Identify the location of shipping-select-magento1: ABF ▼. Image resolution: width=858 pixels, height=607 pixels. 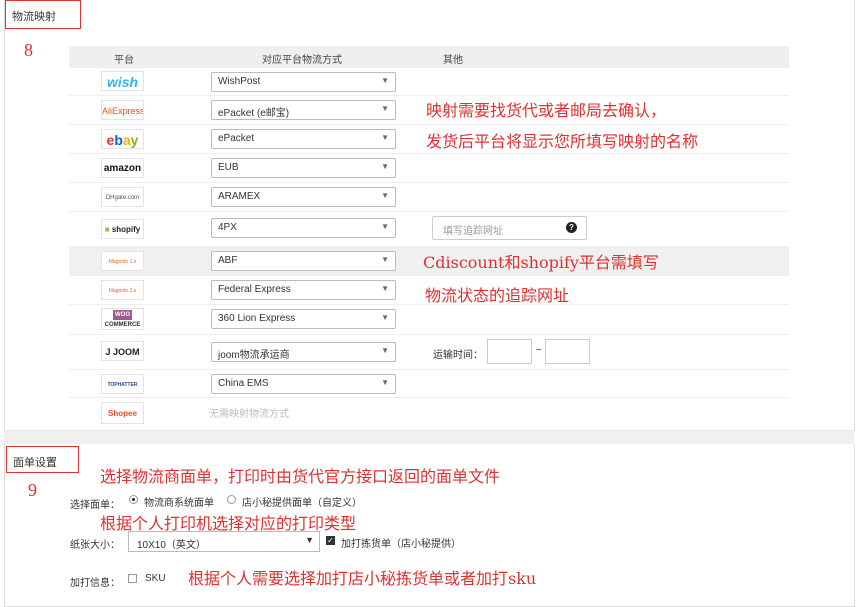
(303, 261).